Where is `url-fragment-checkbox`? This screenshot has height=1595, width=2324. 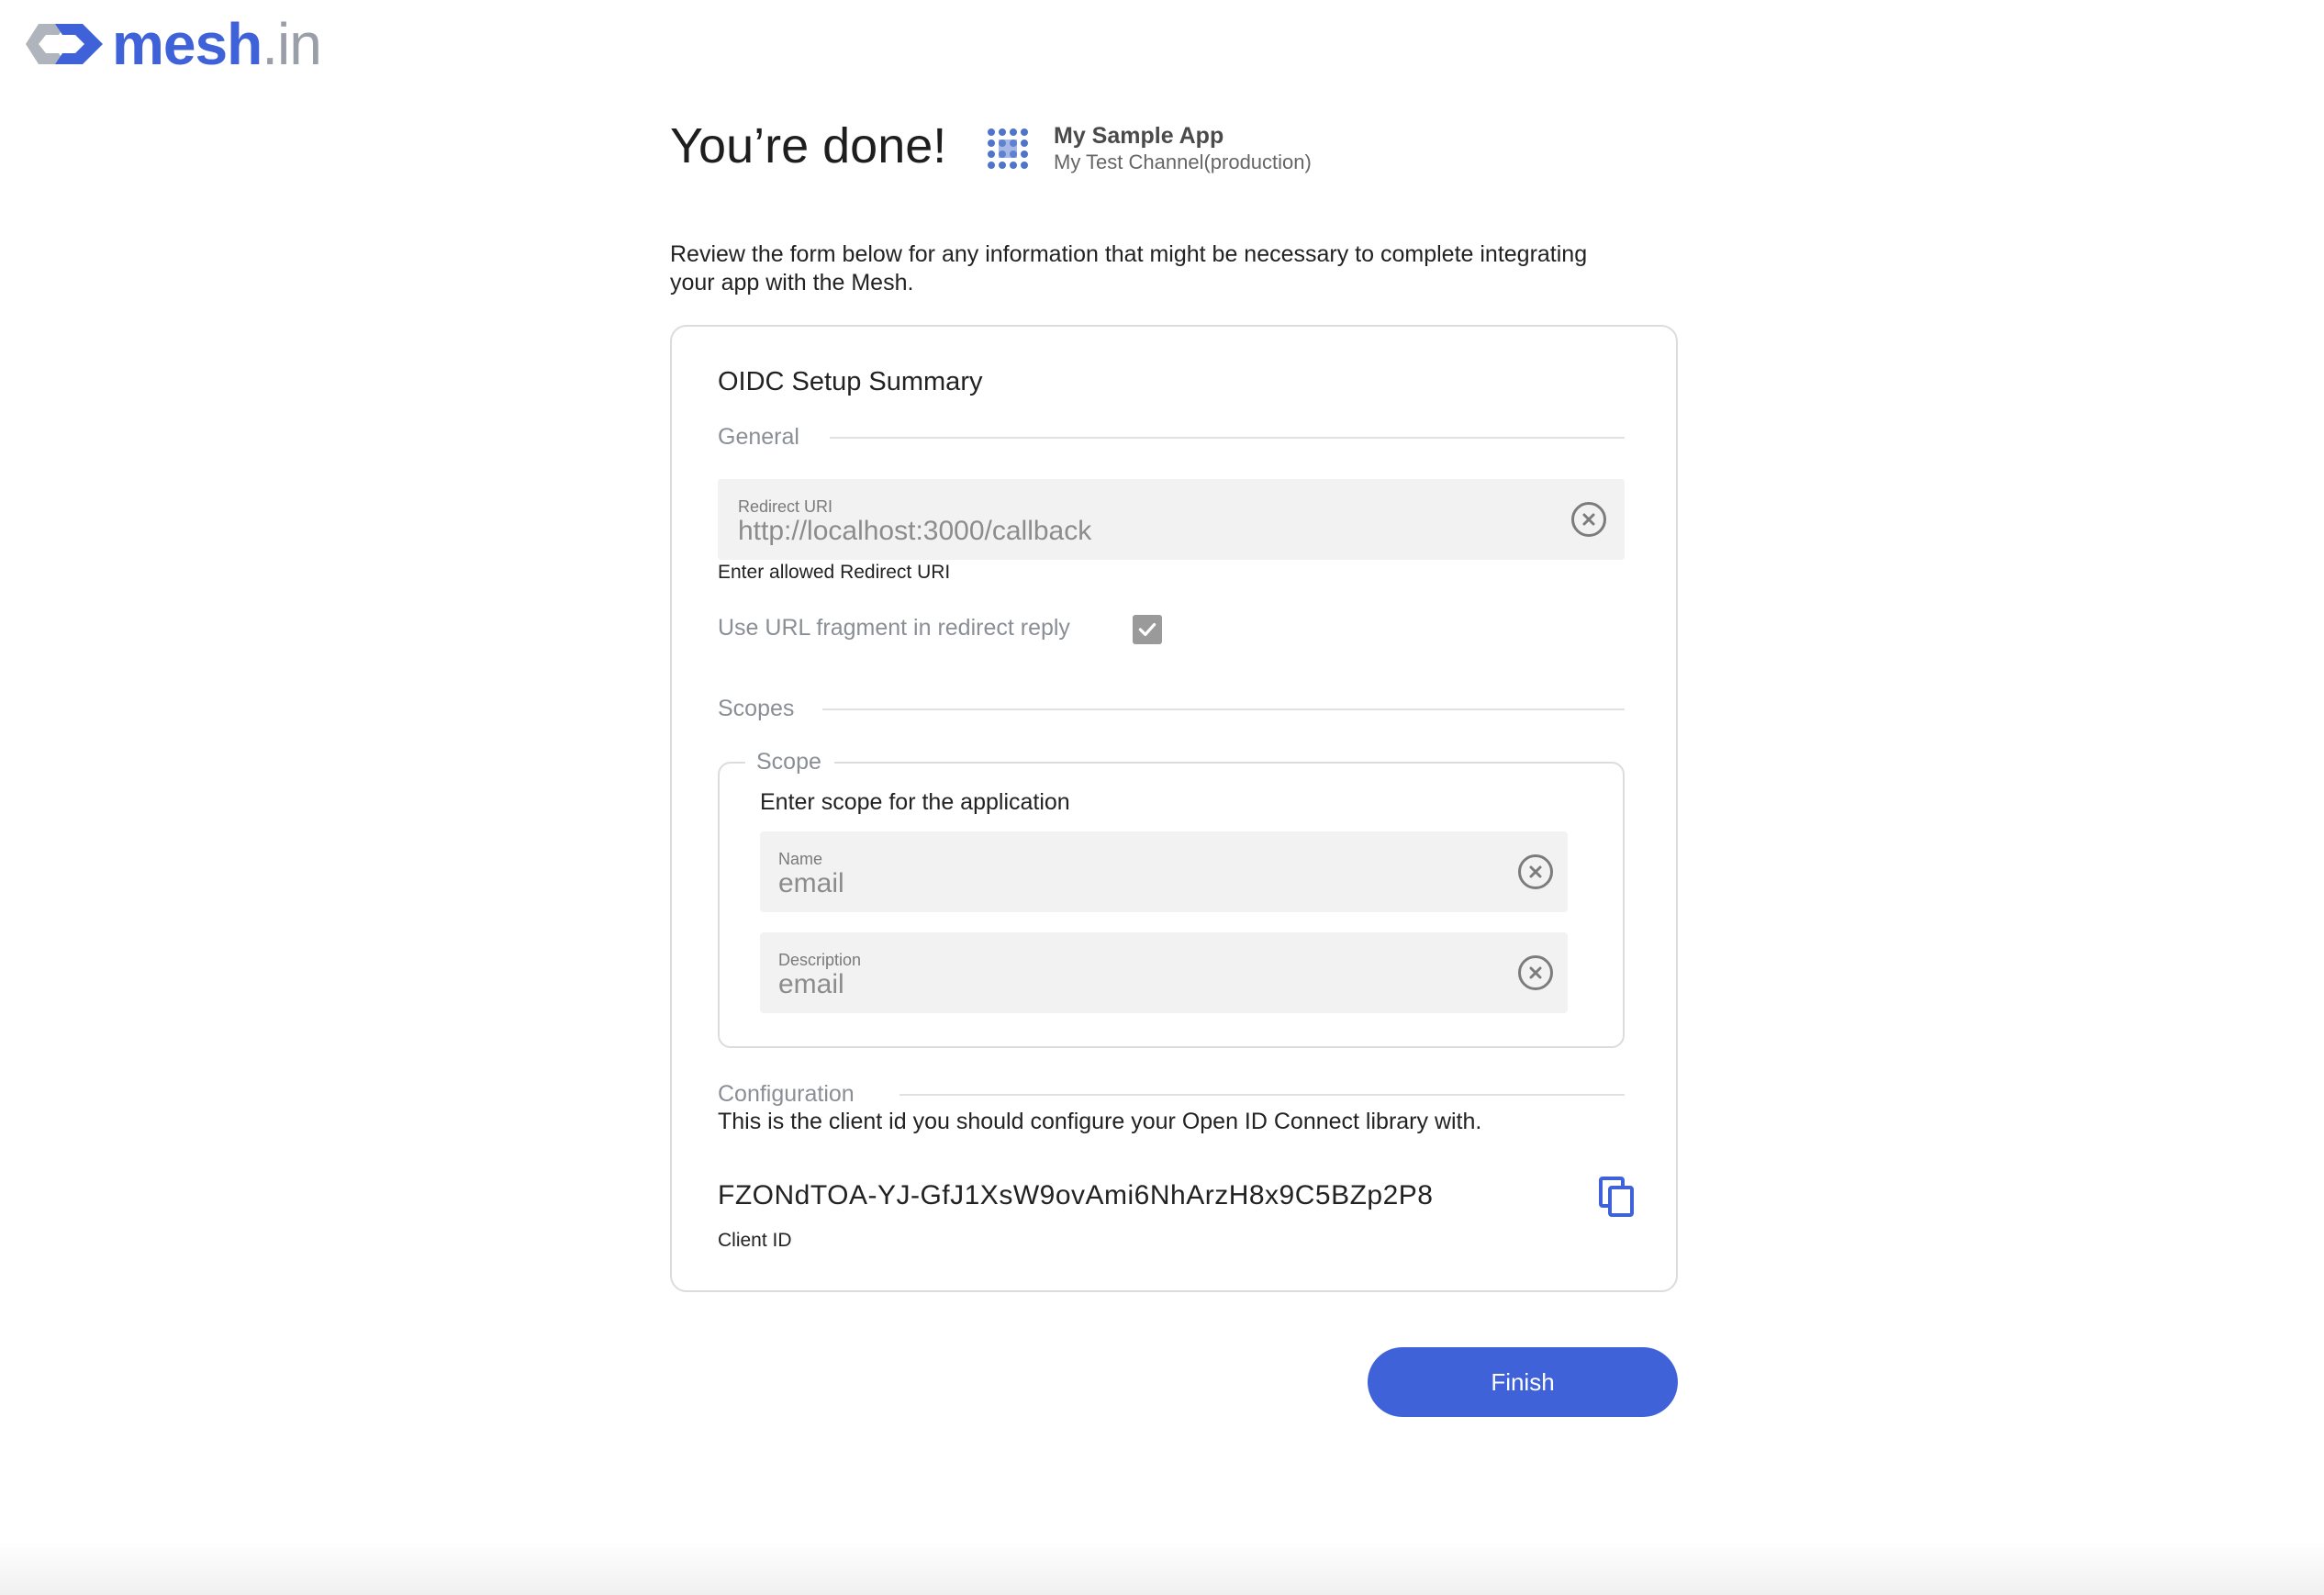 url-fragment-checkbox is located at coordinates (1147, 629).